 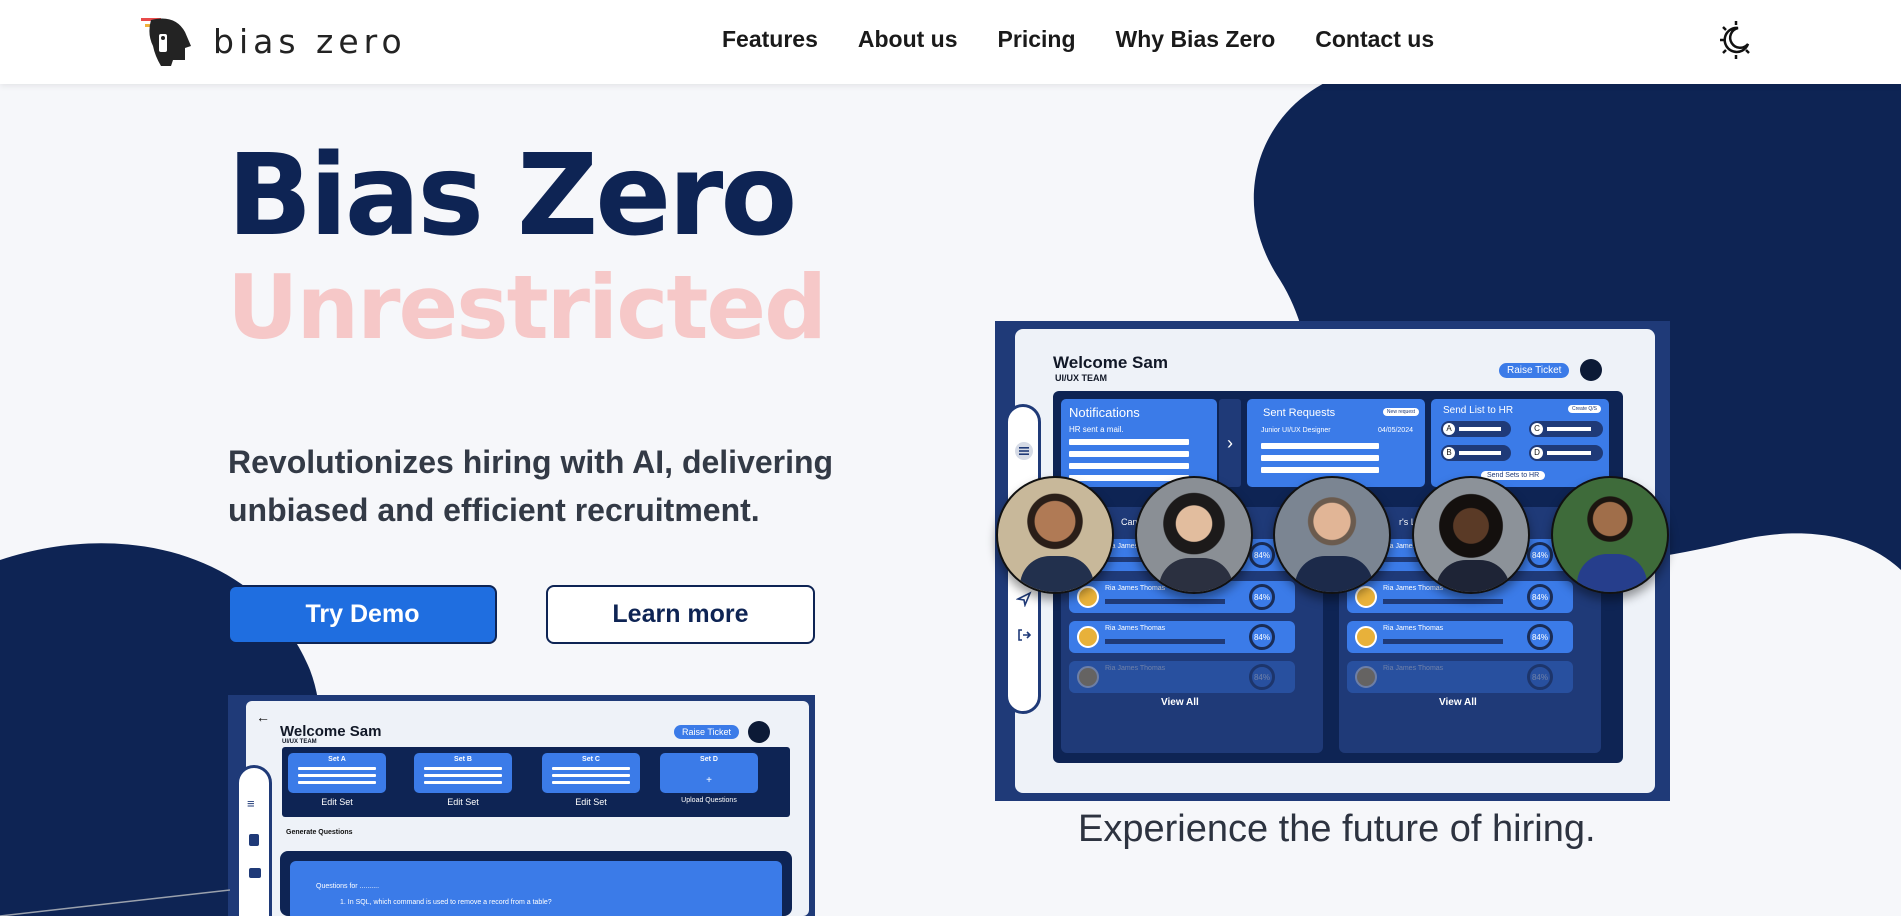 I want to click on nav-why-bias-zero: Why Bias Zero, so click(x=1196, y=39).